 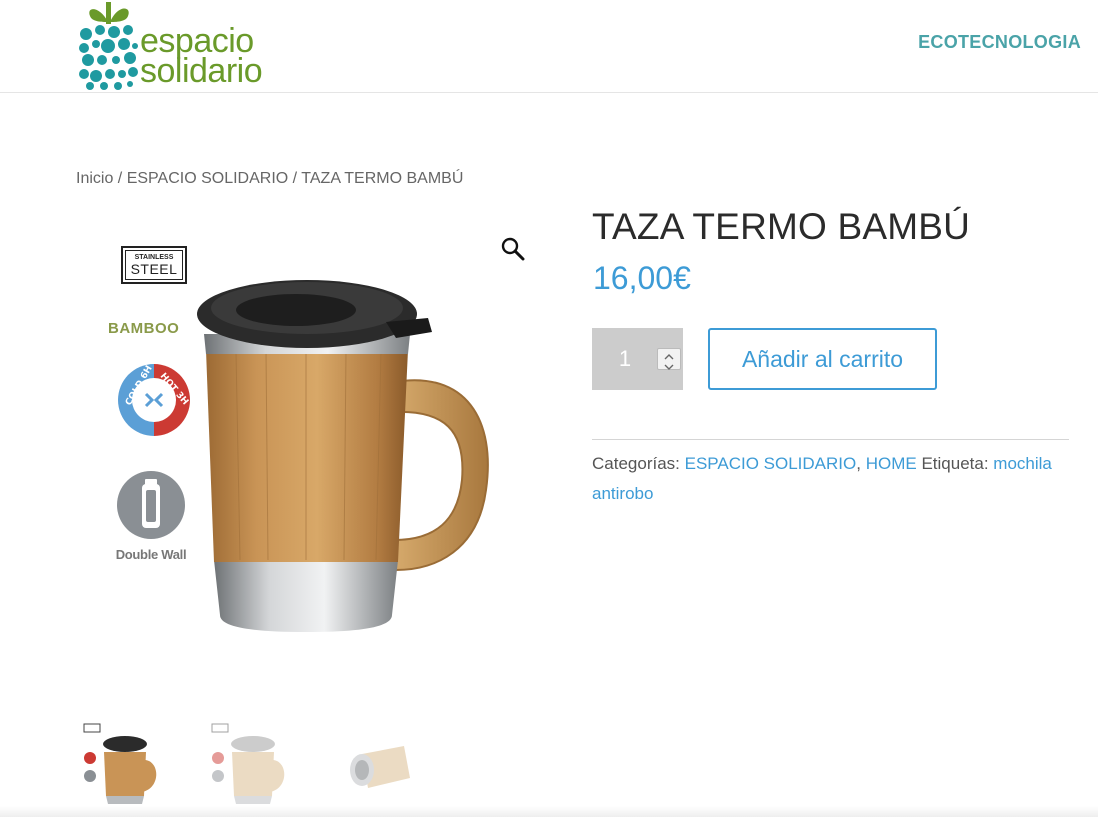 I want to click on hot-cold-badge-icon: COLD 6H HOT 3H, so click(x=154, y=400).